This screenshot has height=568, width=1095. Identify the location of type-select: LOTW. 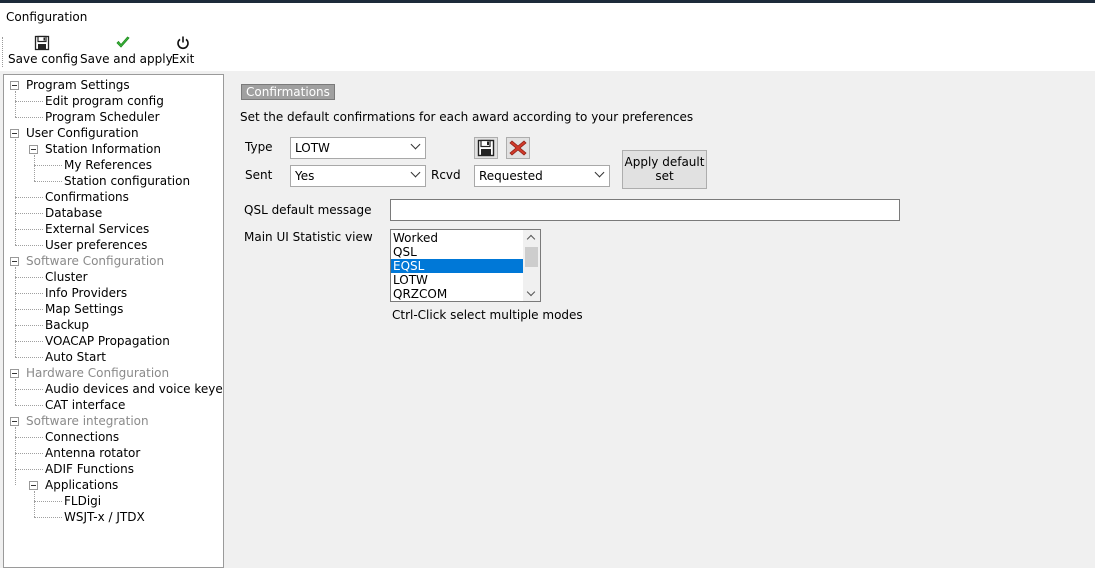
(358, 148).